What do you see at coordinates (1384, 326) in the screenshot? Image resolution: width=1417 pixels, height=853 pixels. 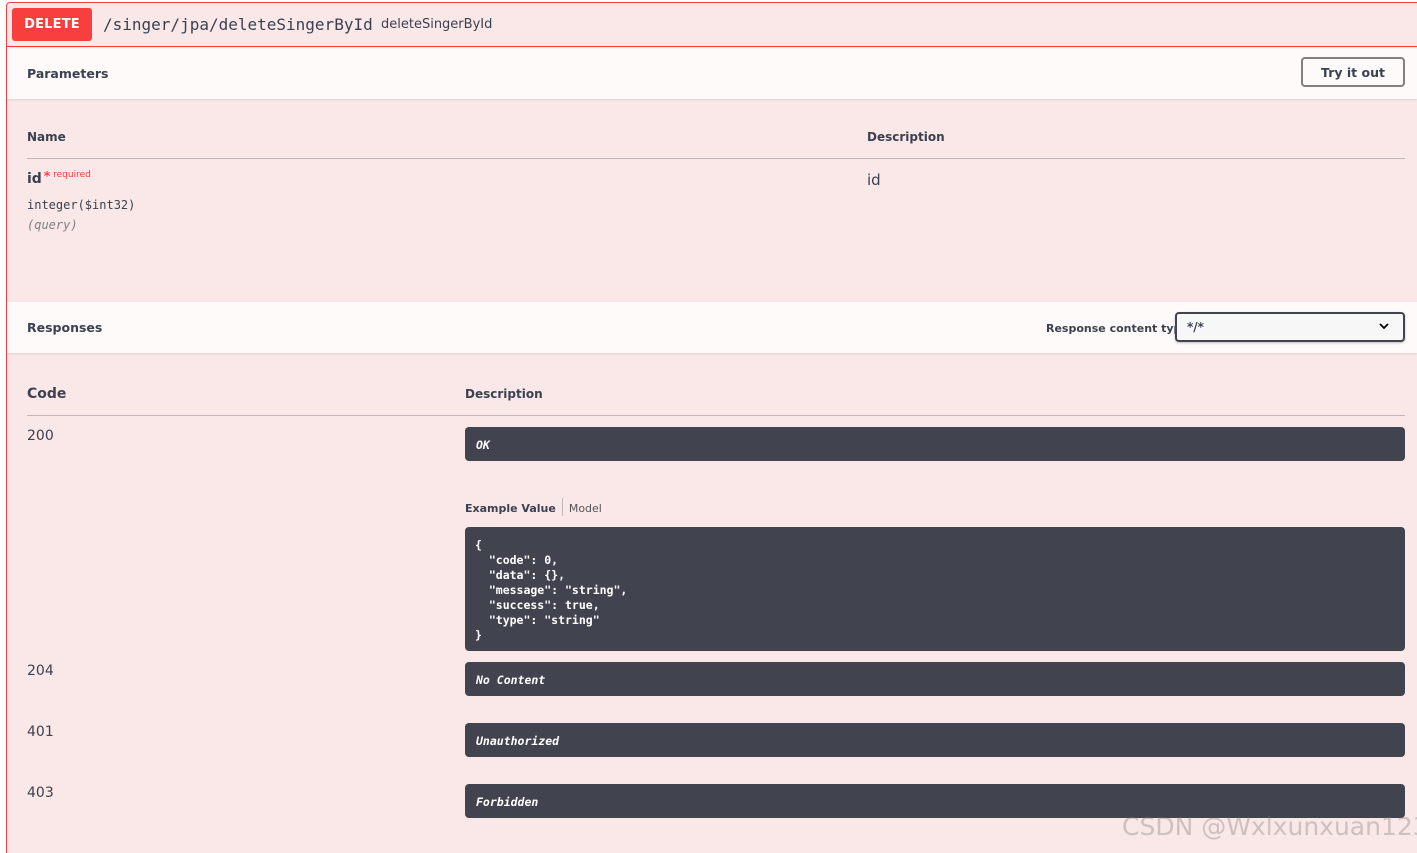 I see `chevron-down-icon` at bounding box center [1384, 326].